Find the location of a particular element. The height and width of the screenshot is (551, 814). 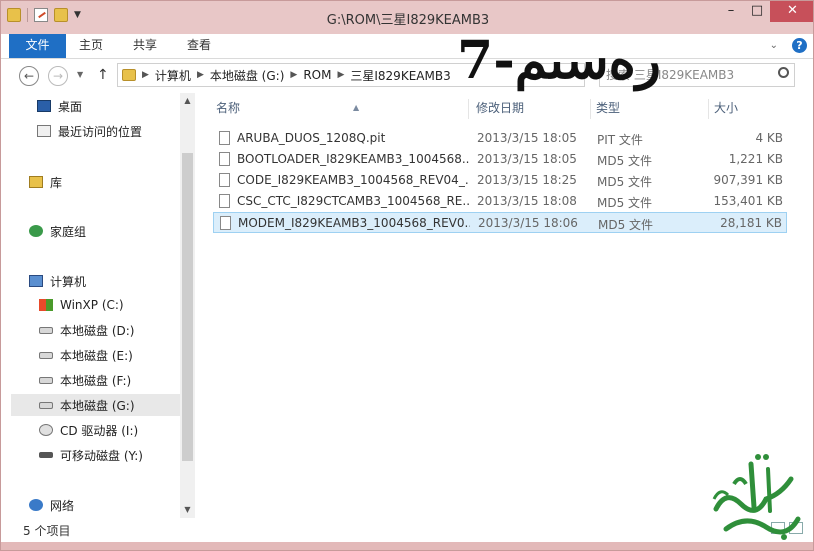

column-header-name: 名称 ▲ is located at coordinates (340, 109).